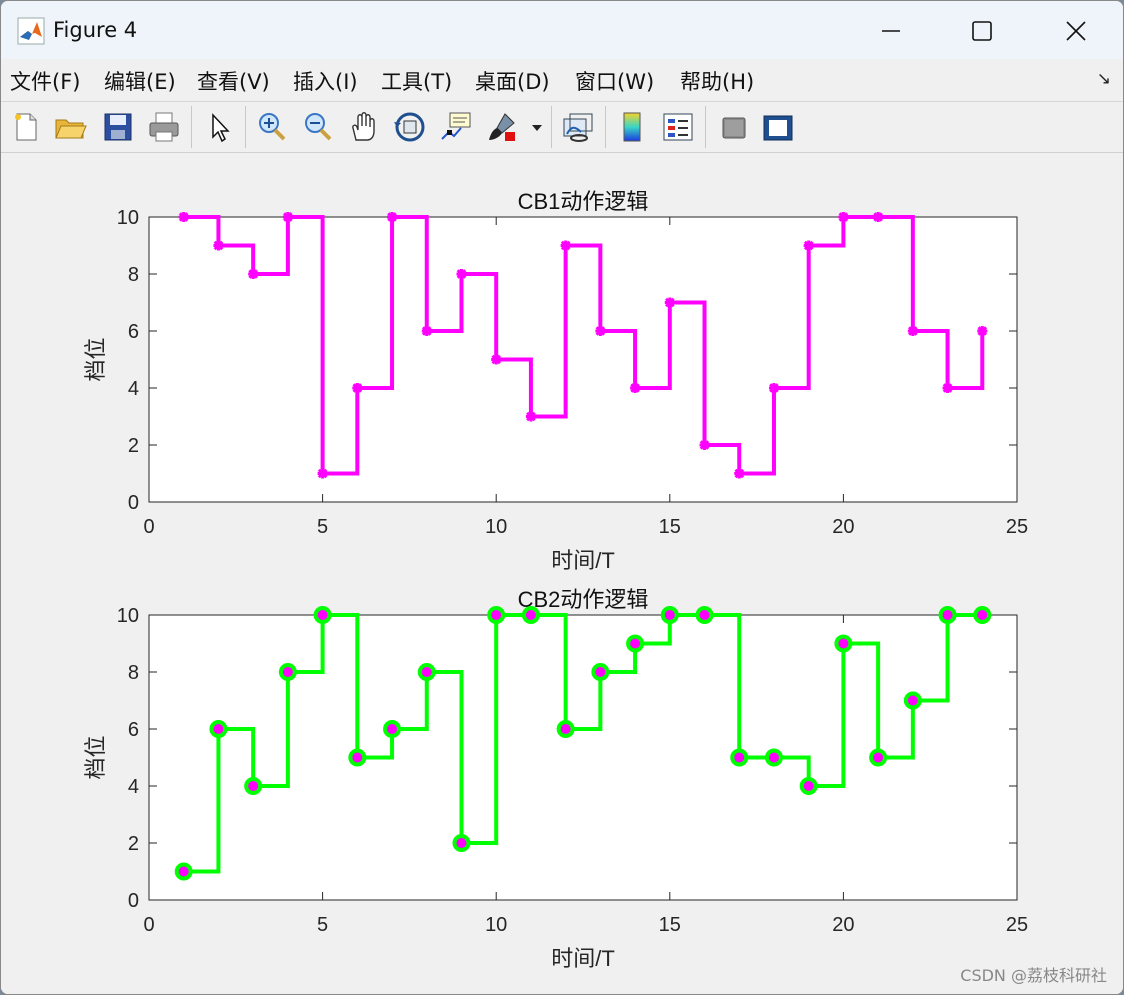 The image size is (1124, 995). I want to click on minimize-icon, so click(891, 31).